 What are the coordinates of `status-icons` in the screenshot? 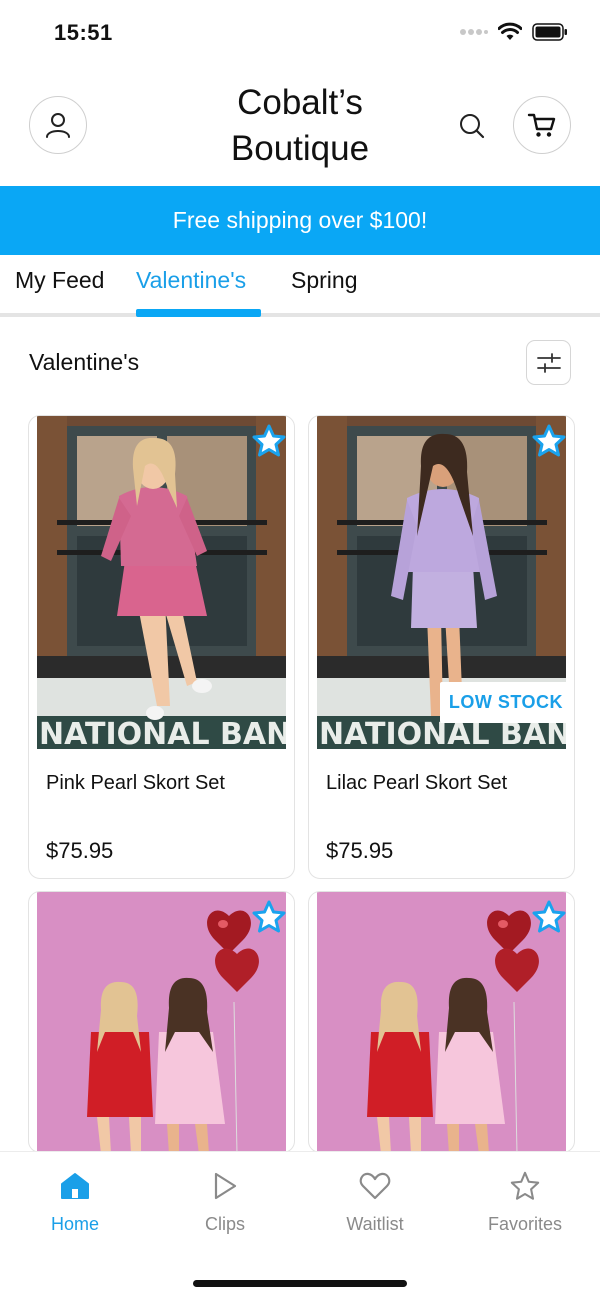 It's located at (514, 32).